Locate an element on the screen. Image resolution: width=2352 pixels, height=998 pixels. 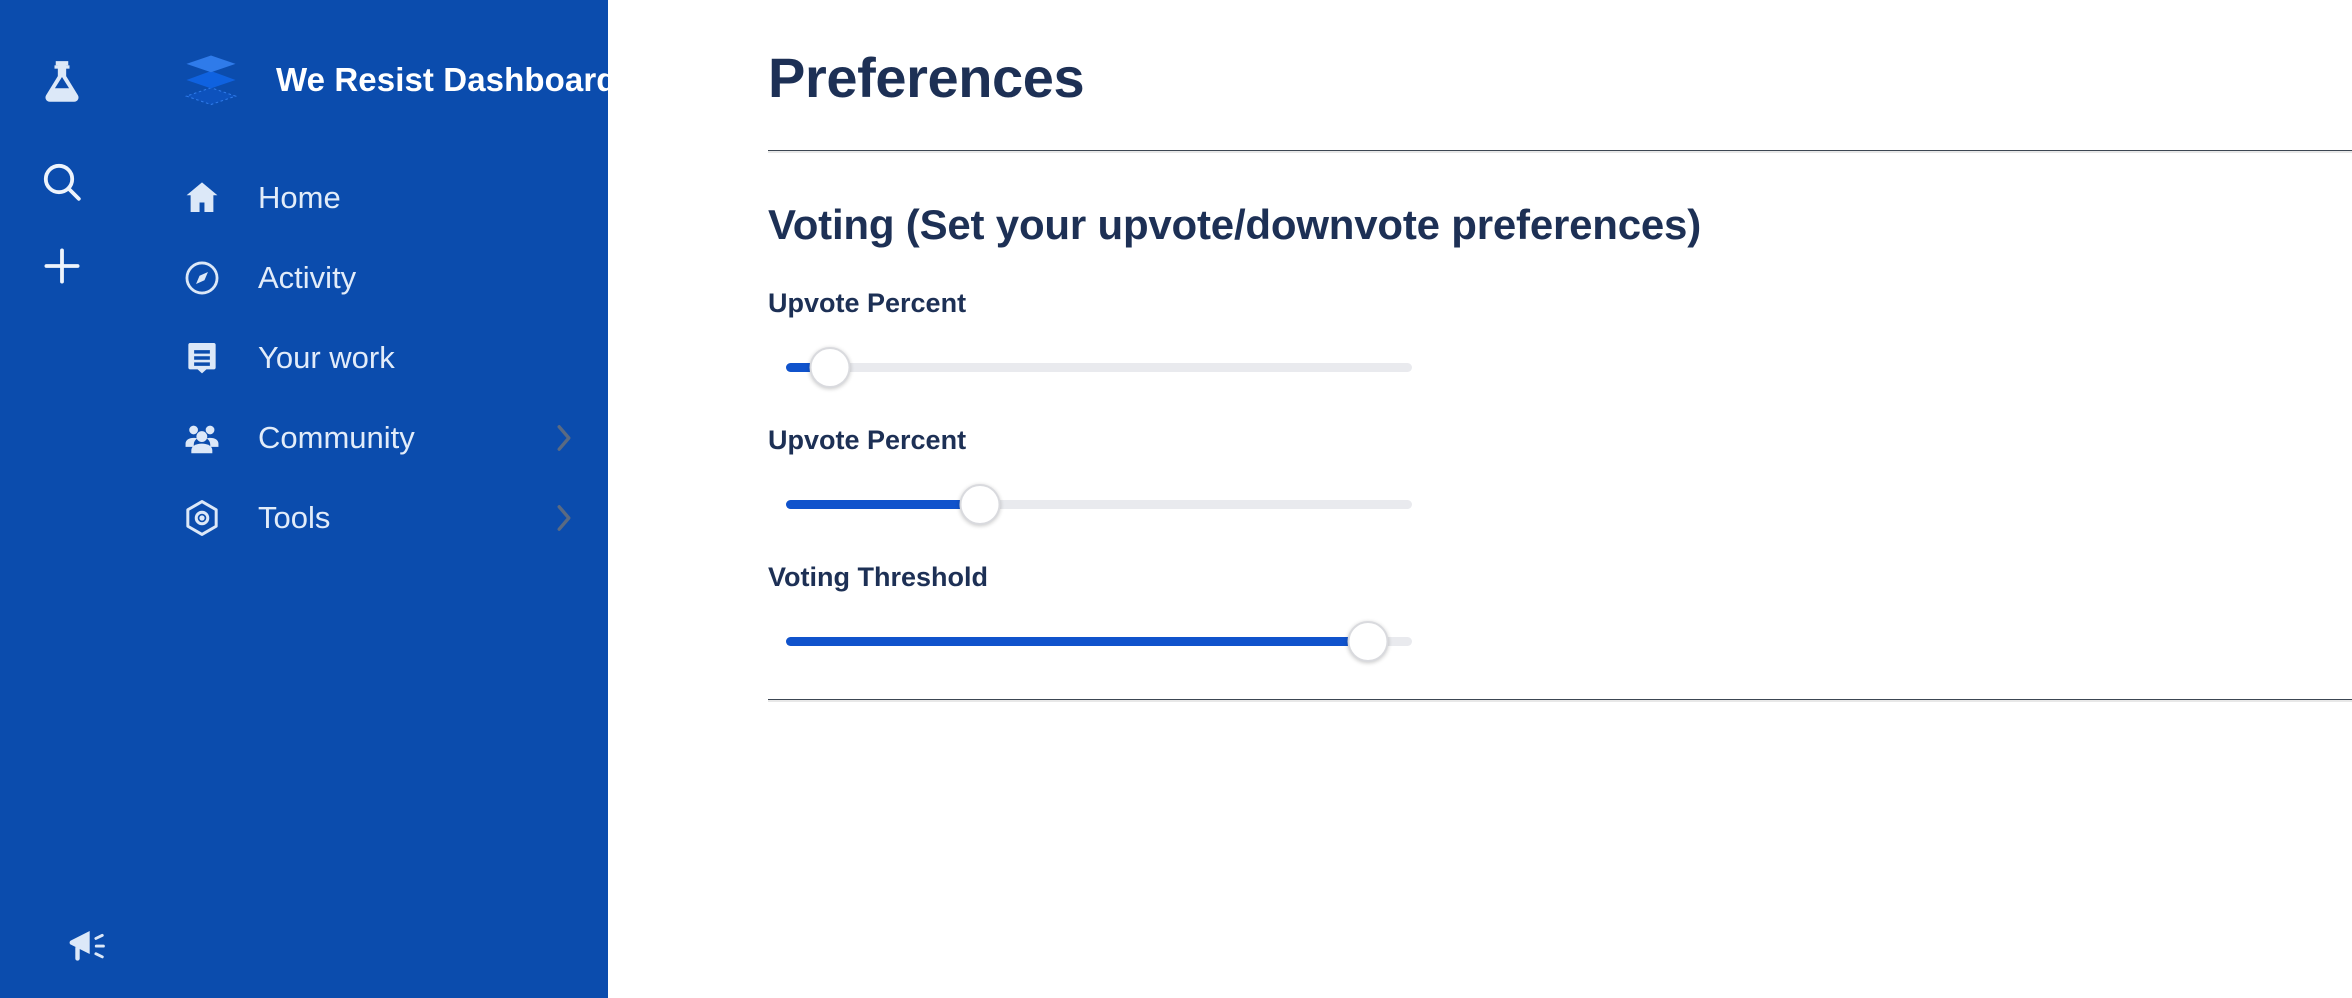
plus-icon-button is located at coordinates (62, 266).